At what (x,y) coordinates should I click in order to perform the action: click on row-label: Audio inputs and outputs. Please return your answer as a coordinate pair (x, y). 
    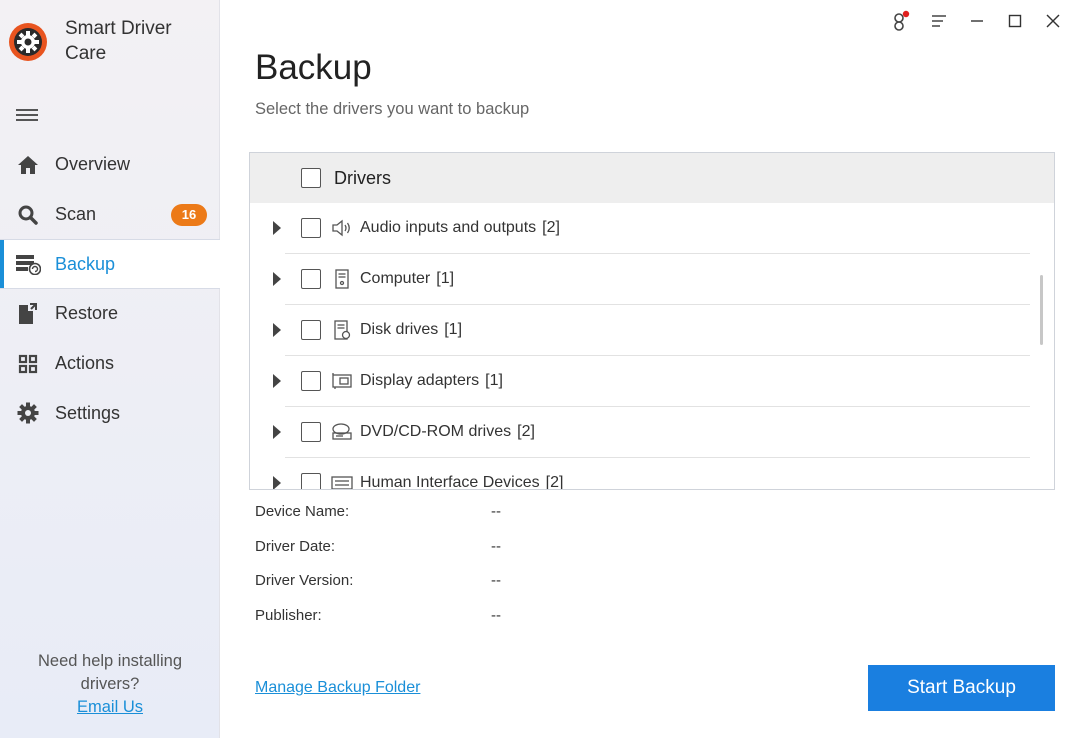
    Looking at the image, I should click on (448, 227).